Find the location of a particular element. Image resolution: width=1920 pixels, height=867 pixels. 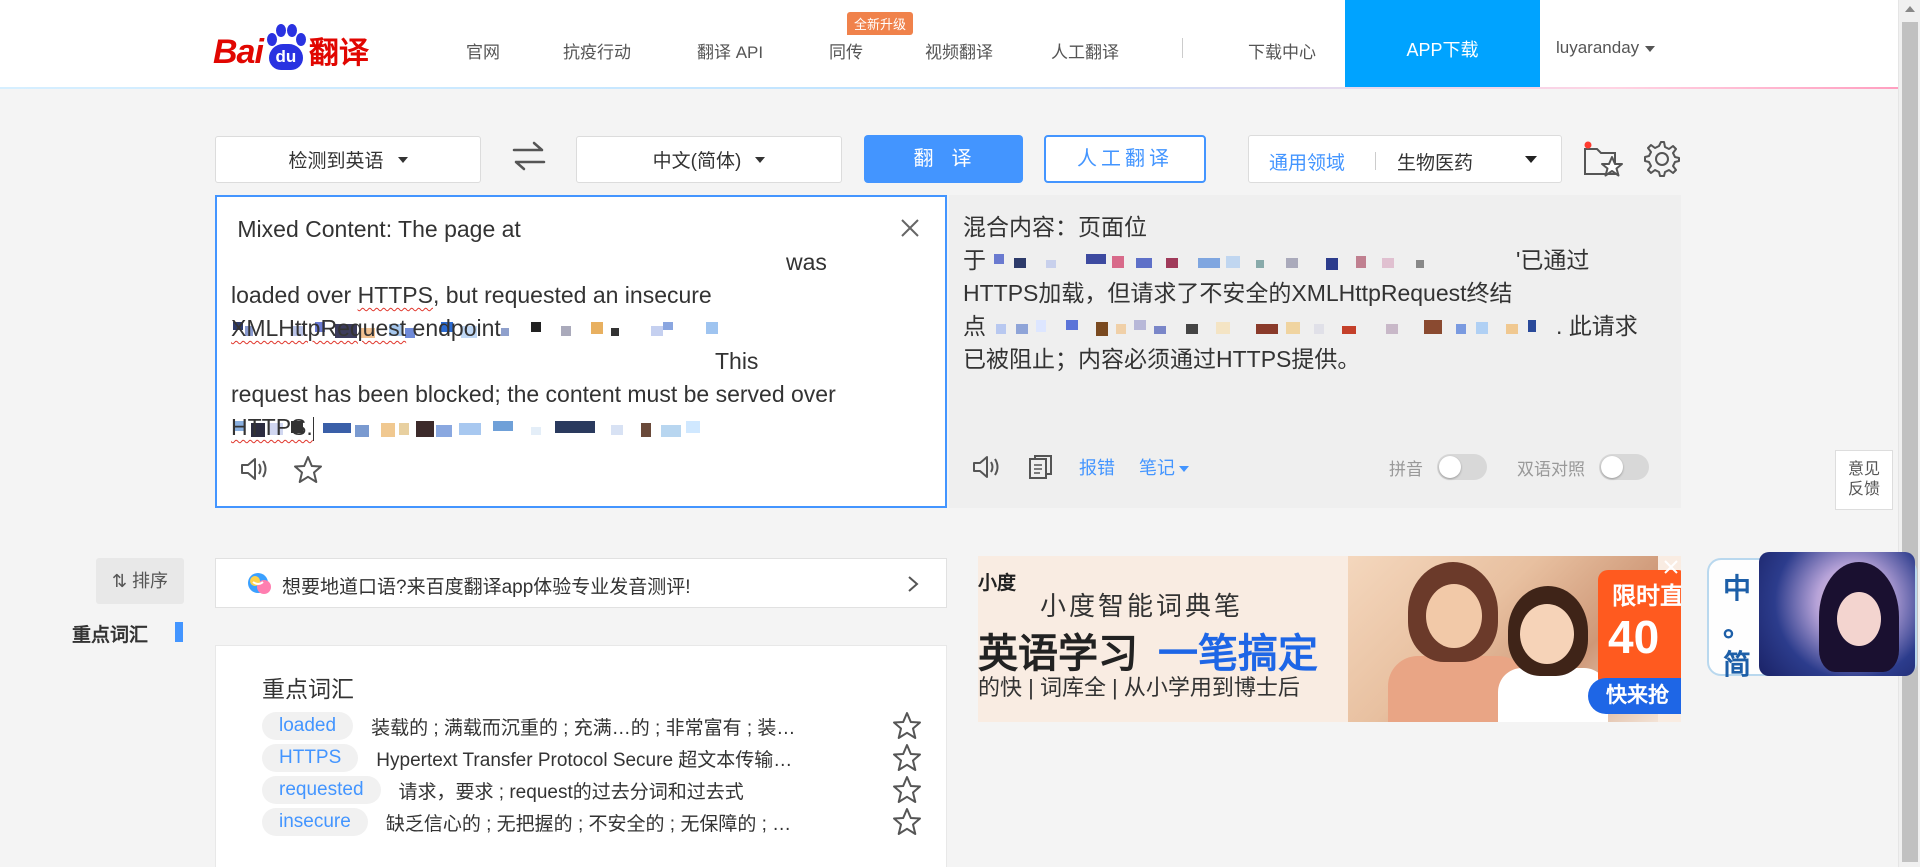

source-word-this: This is located at coordinates (736, 361).